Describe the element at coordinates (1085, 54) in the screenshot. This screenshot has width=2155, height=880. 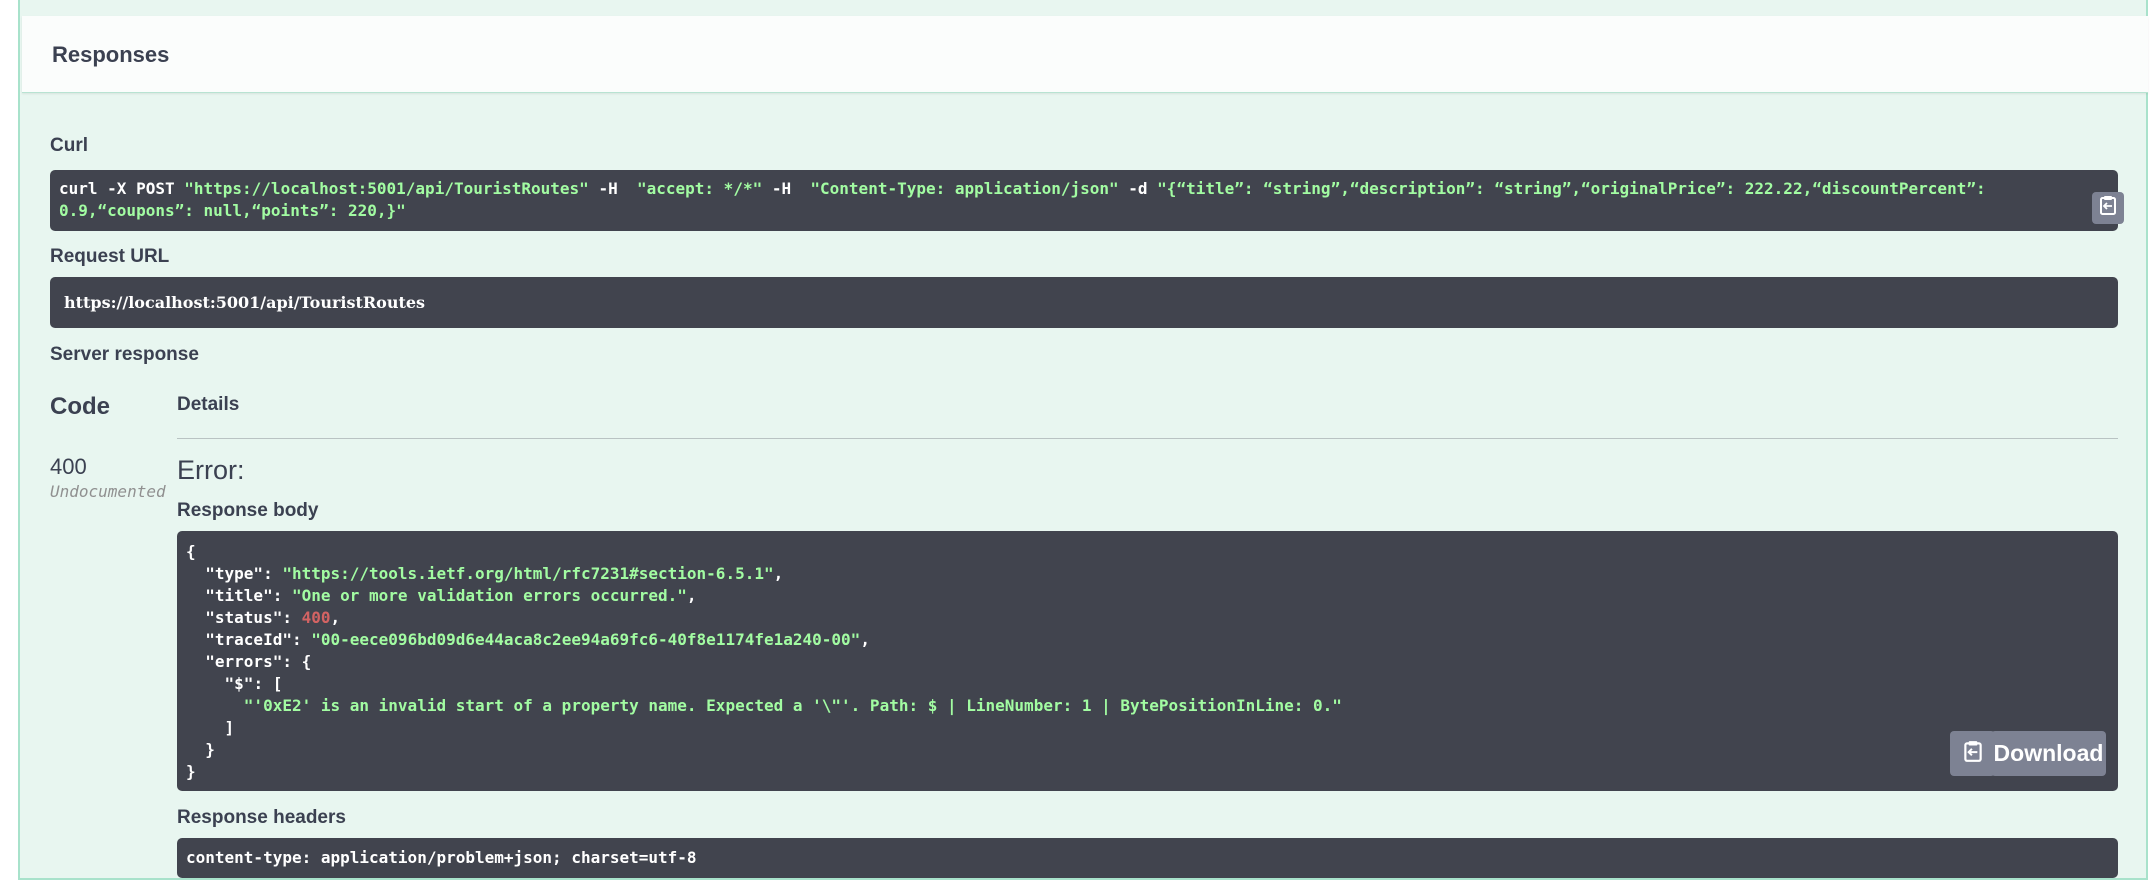
I see `responses-header: Responses` at that location.